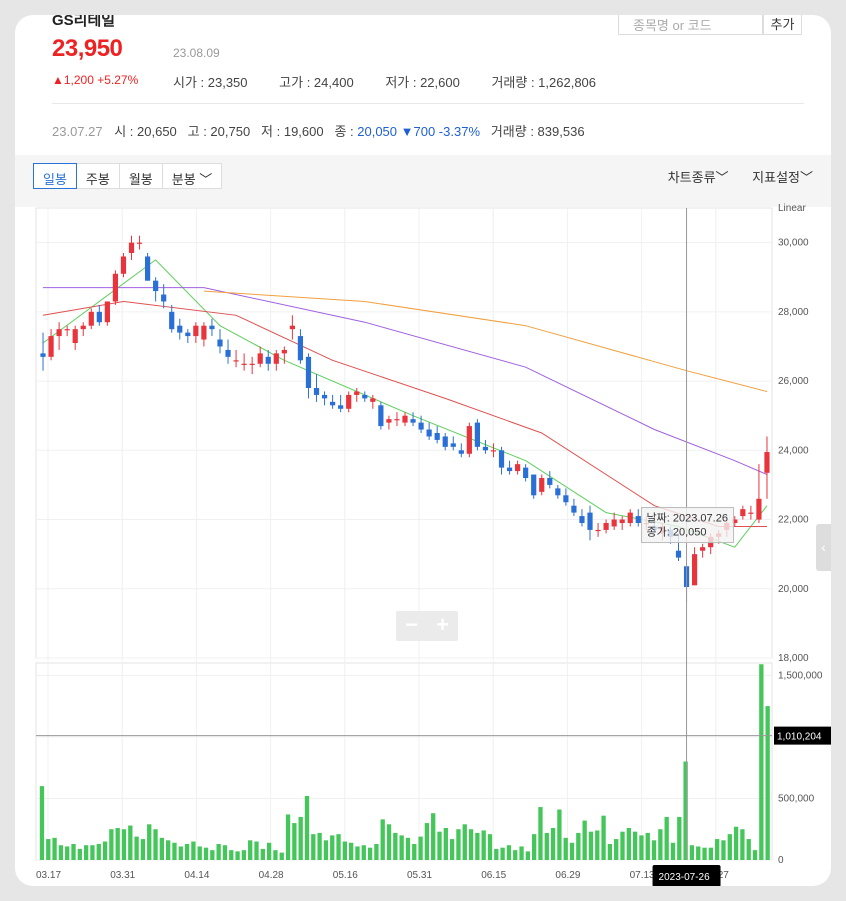 Image resolution: width=846 pixels, height=901 pixels. I want to click on tab-daily: 일봉, so click(55, 176).